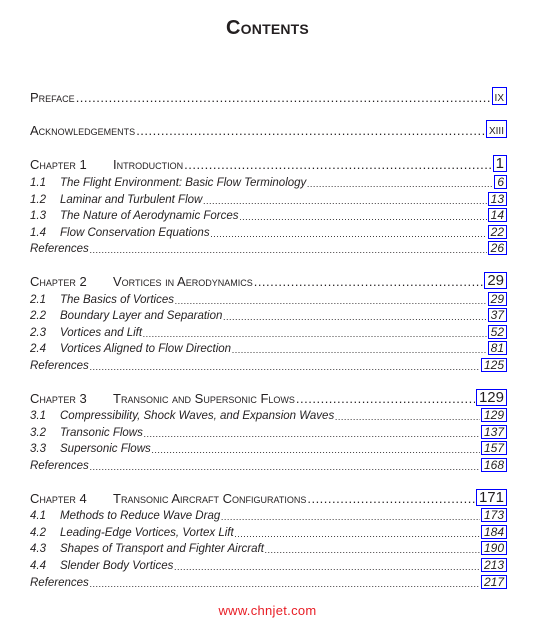 This screenshot has height=623, width=535. What do you see at coordinates (268, 298) in the screenshot?
I see `toc-section: 2.1 The Basics of Vortices 29` at bounding box center [268, 298].